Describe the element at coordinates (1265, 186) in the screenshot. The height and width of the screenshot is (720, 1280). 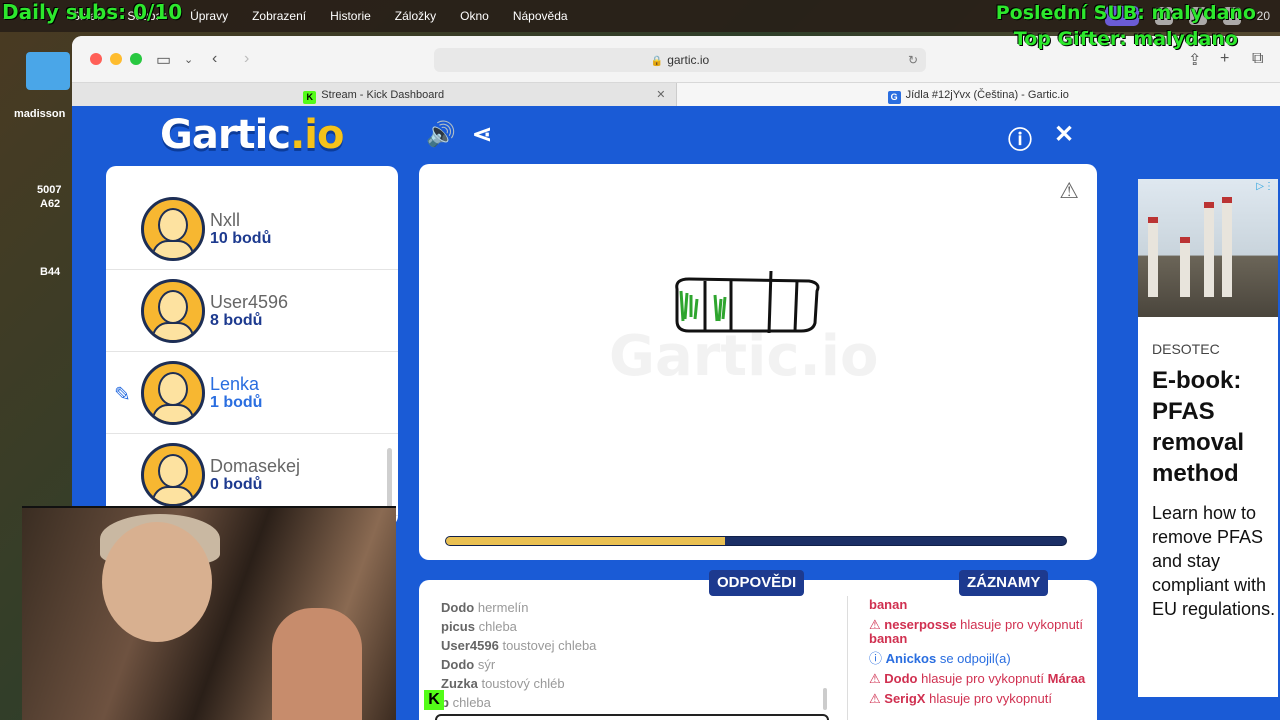
I see `ad-choices-icon: ▷⋮` at that location.